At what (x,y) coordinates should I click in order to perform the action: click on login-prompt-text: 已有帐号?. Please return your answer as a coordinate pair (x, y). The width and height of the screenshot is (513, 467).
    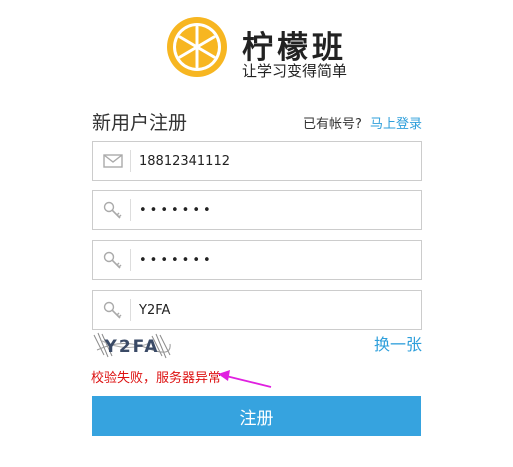
    Looking at the image, I should click on (332, 124).